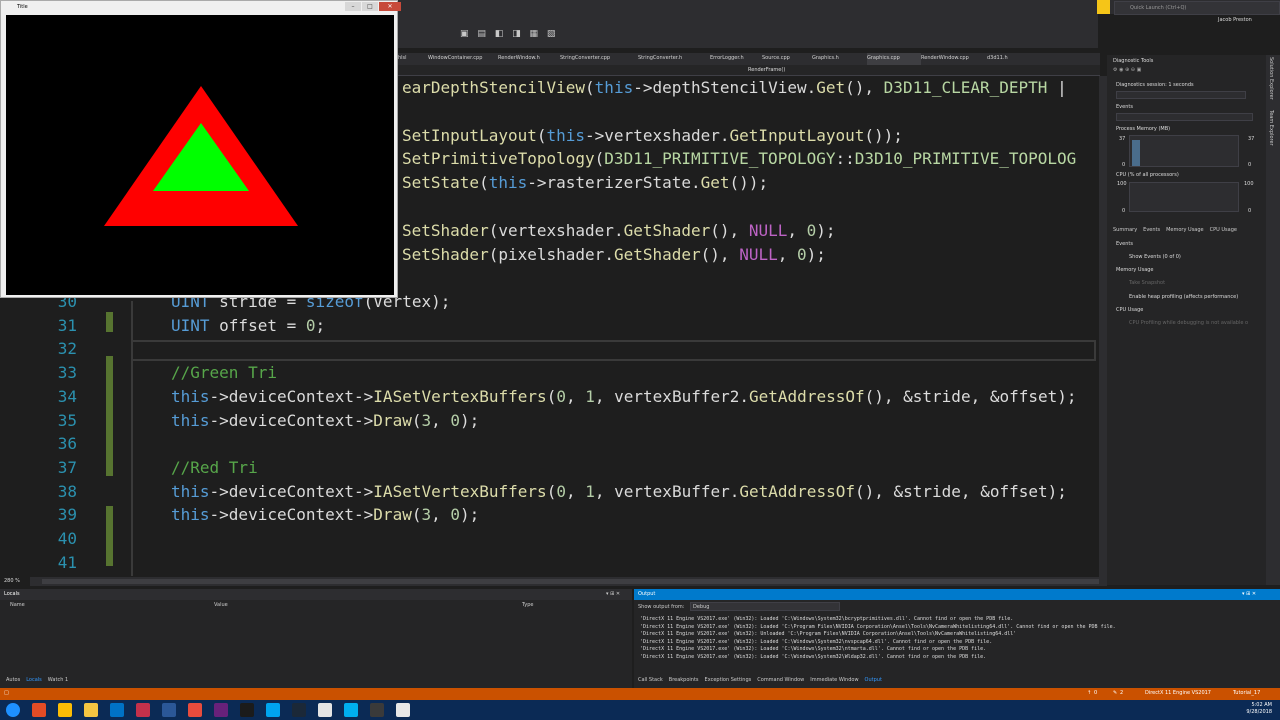 The width and height of the screenshot is (1280, 720). Describe the element at coordinates (1121, 693) in the screenshot. I see `status-pencil-count: 2` at that location.